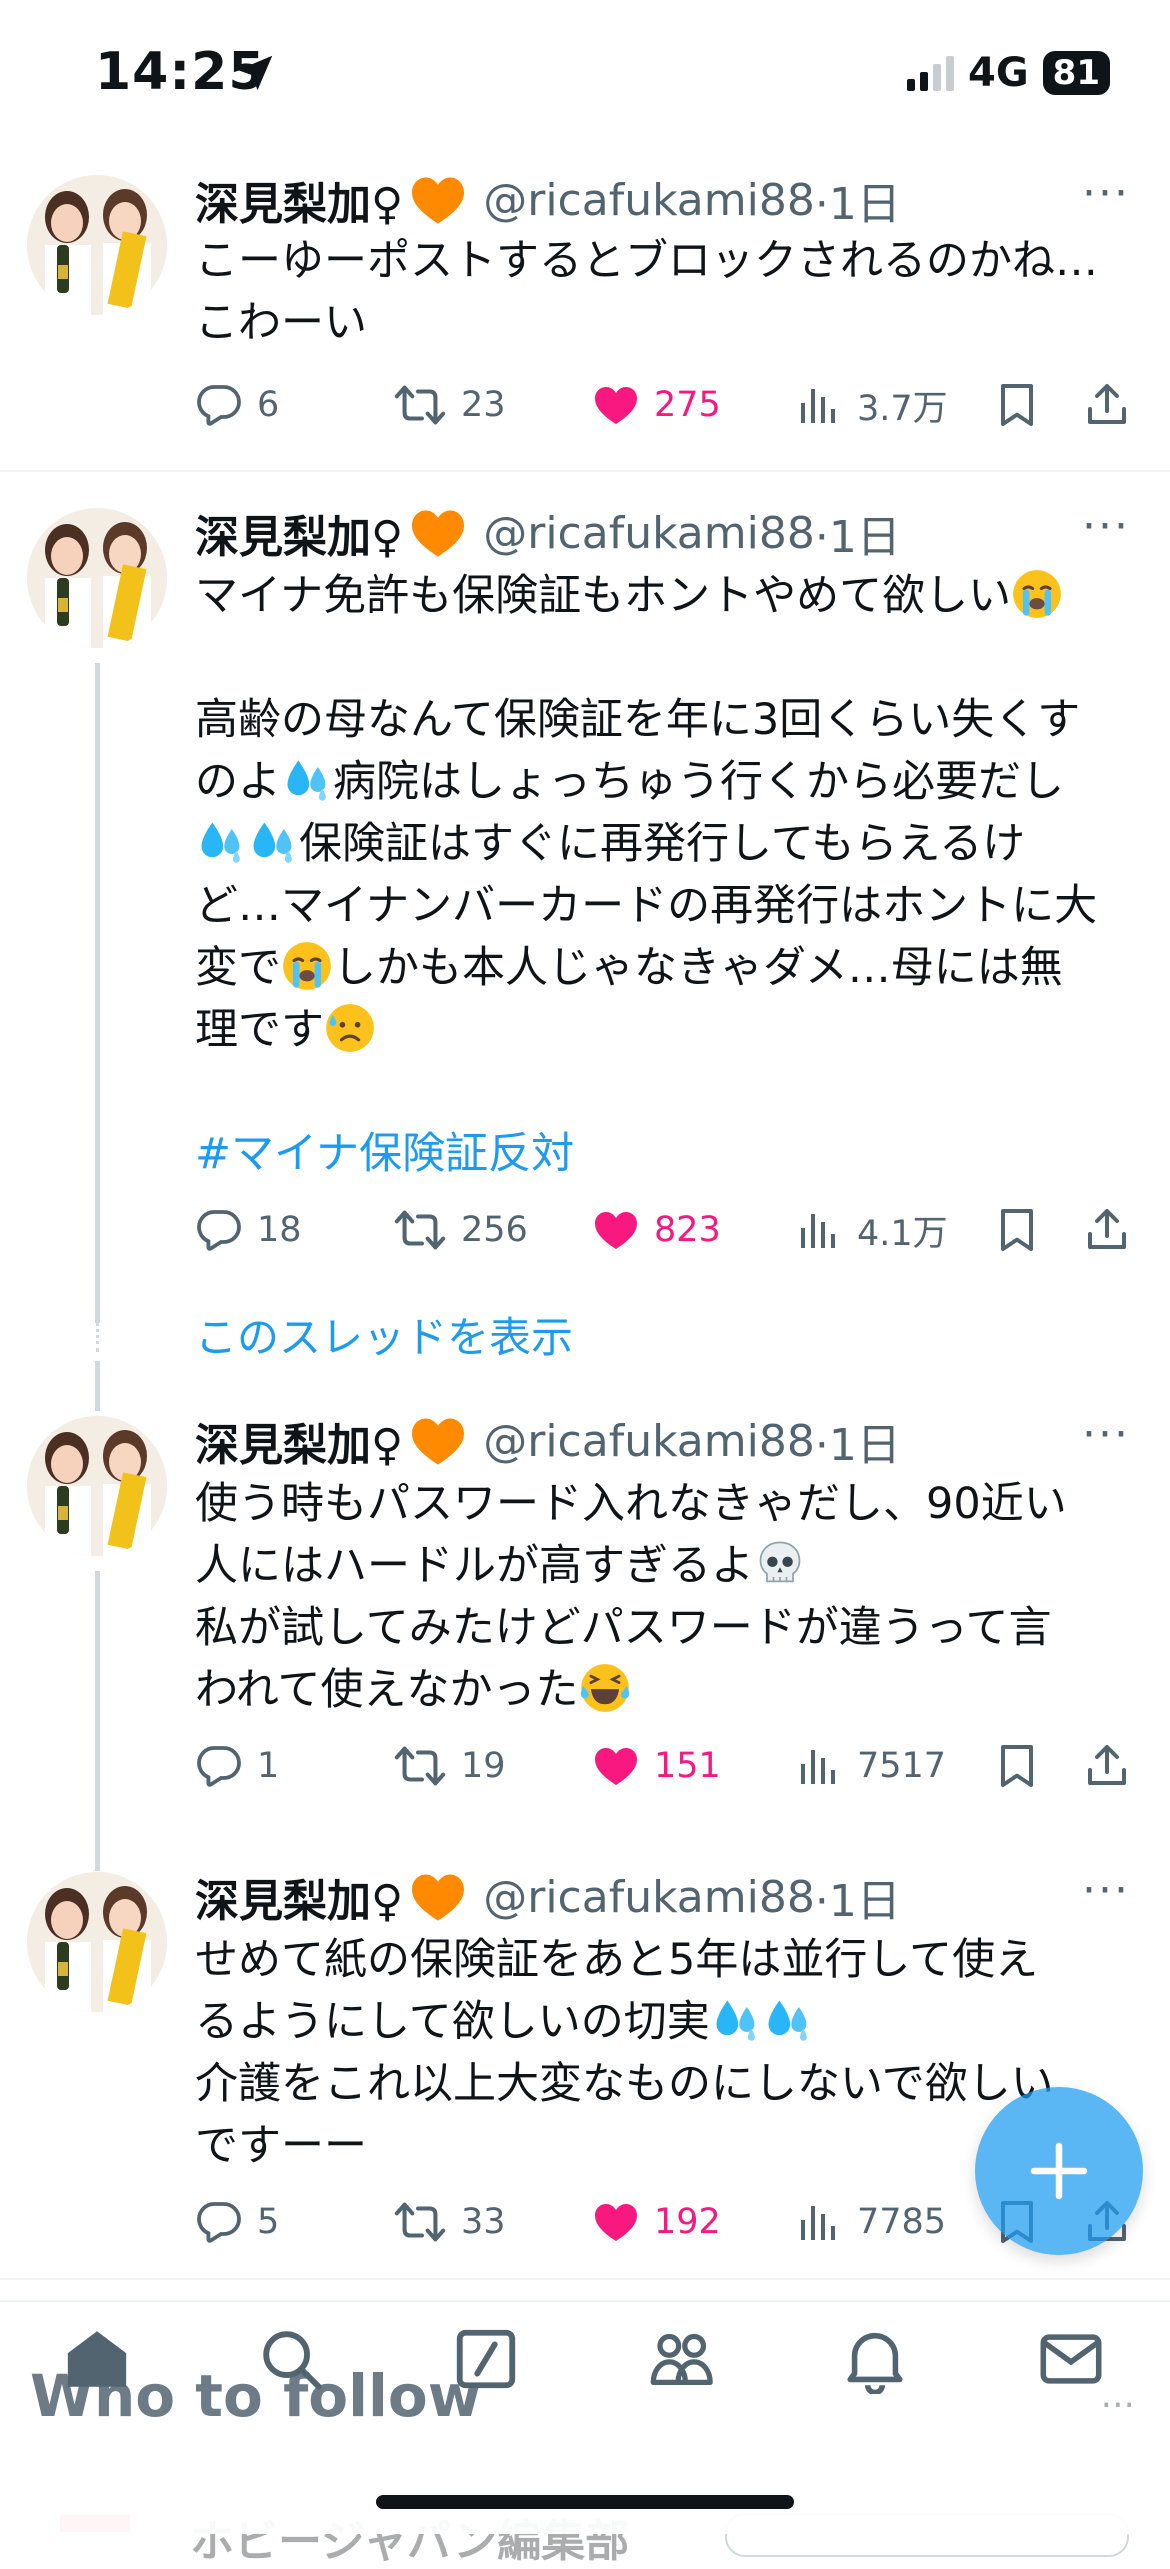 Image resolution: width=1170 pixels, height=2569 pixels. What do you see at coordinates (681, 2359) in the screenshot?
I see `communities-icon` at bounding box center [681, 2359].